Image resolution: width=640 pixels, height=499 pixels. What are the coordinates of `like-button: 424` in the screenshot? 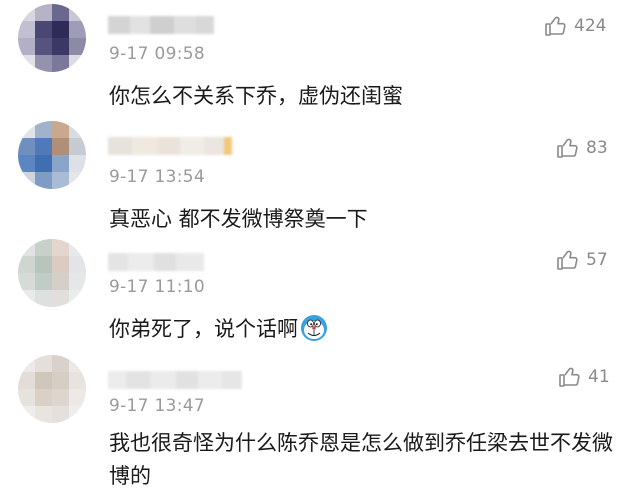 It's located at (575, 26).